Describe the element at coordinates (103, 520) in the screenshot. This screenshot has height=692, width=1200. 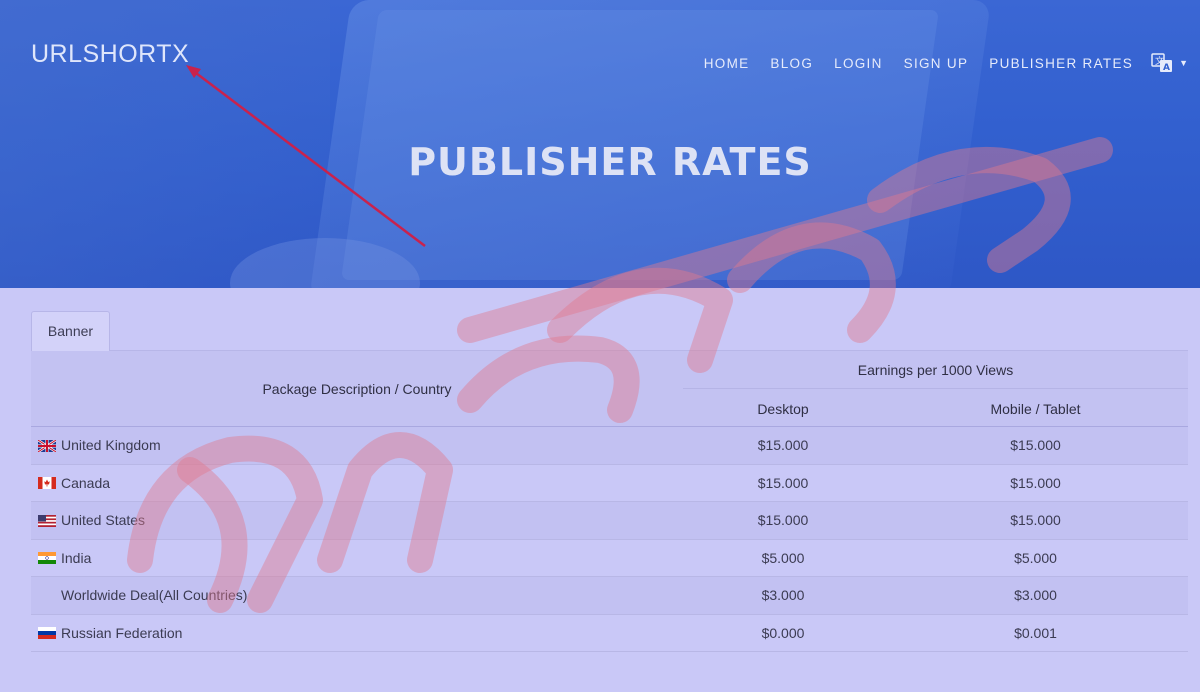
I see `country-name: United States` at that location.